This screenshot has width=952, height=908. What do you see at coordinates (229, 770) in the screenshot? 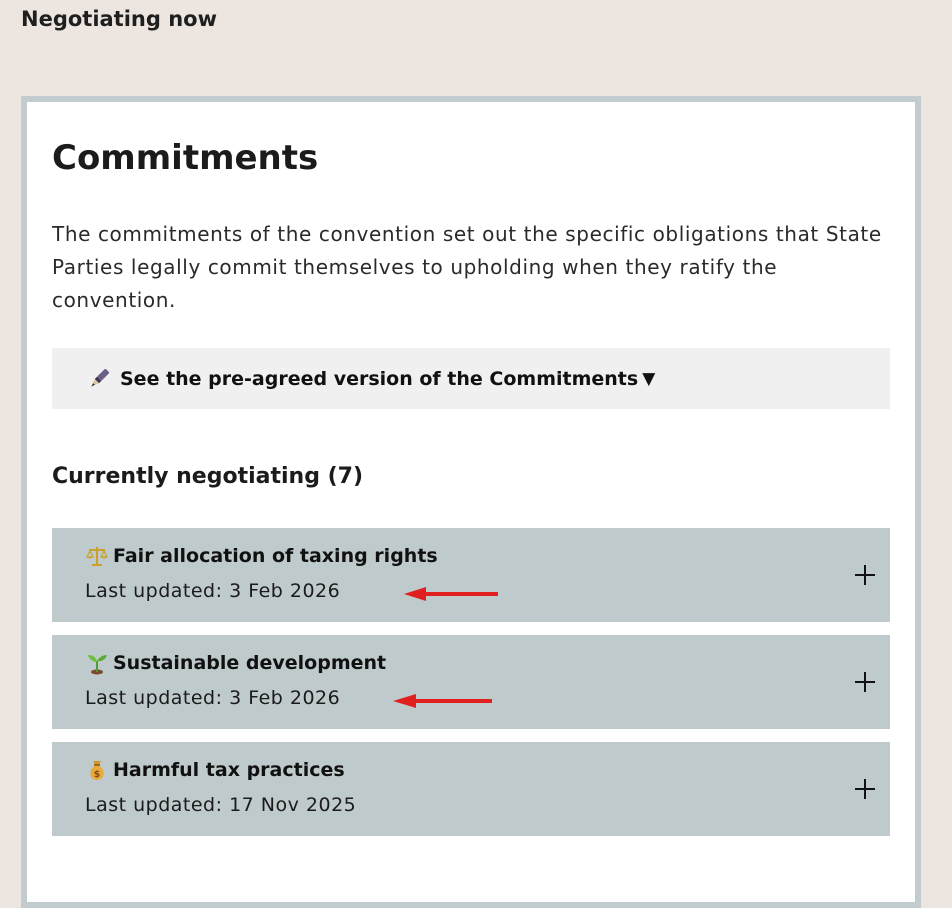
I see `accordion-title: Harmful tax practices` at bounding box center [229, 770].